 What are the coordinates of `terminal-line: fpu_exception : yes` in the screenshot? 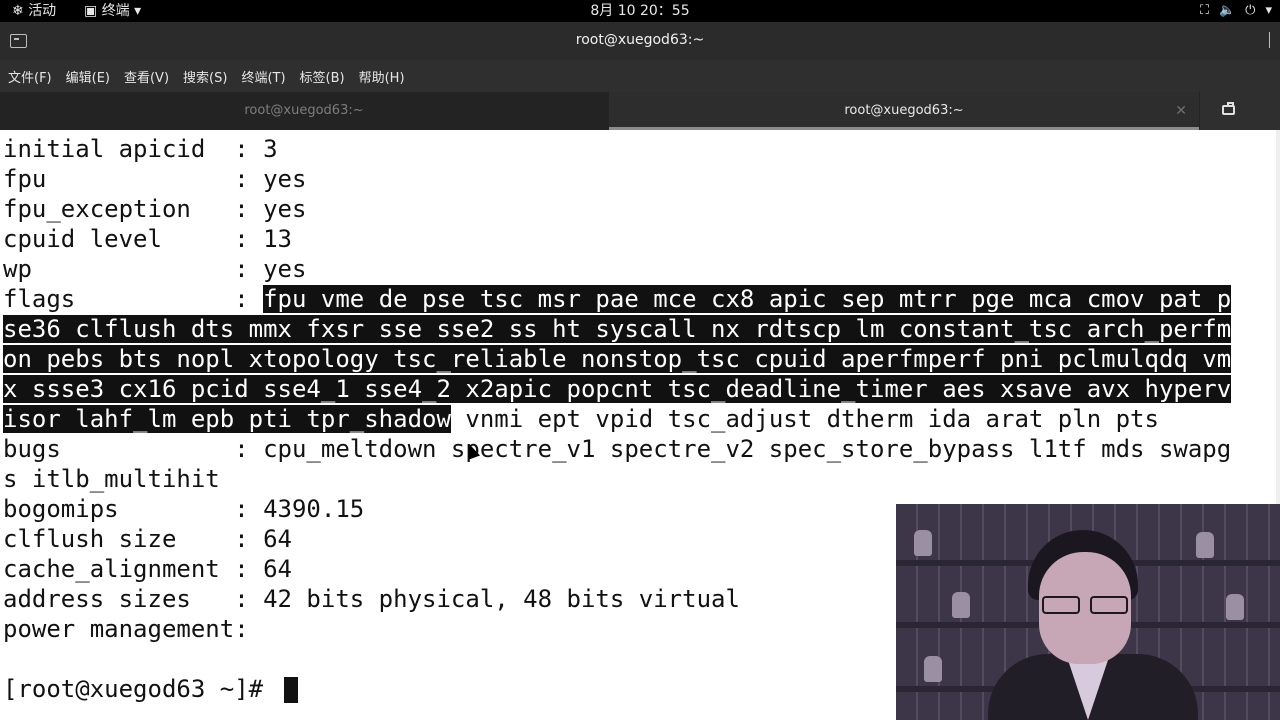 It's located at (155, 209).